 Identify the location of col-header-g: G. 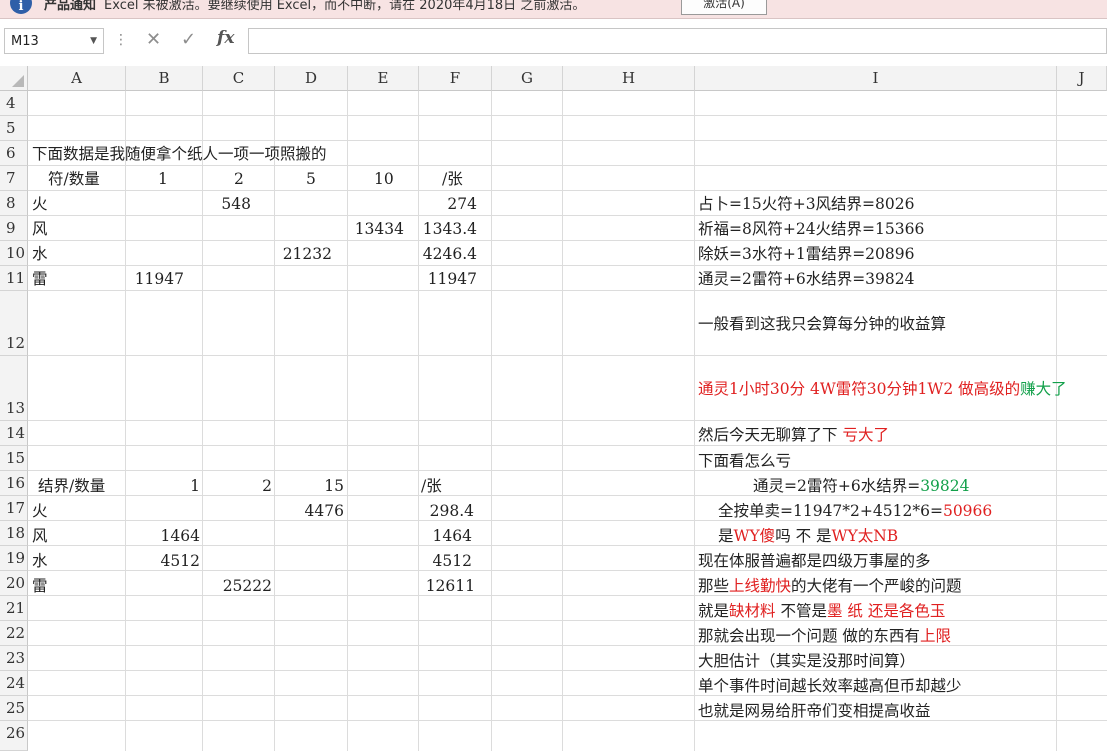
(527, 78).